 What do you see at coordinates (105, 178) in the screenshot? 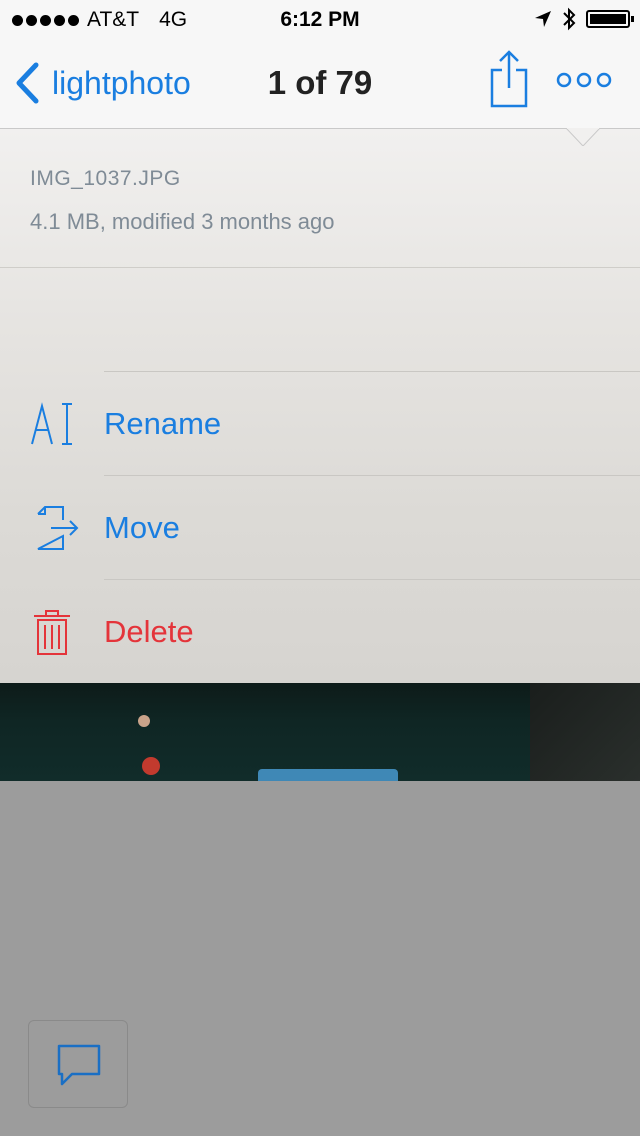
I see `file-name: IMG_1037.JPG` at bounding box center [105, 178].